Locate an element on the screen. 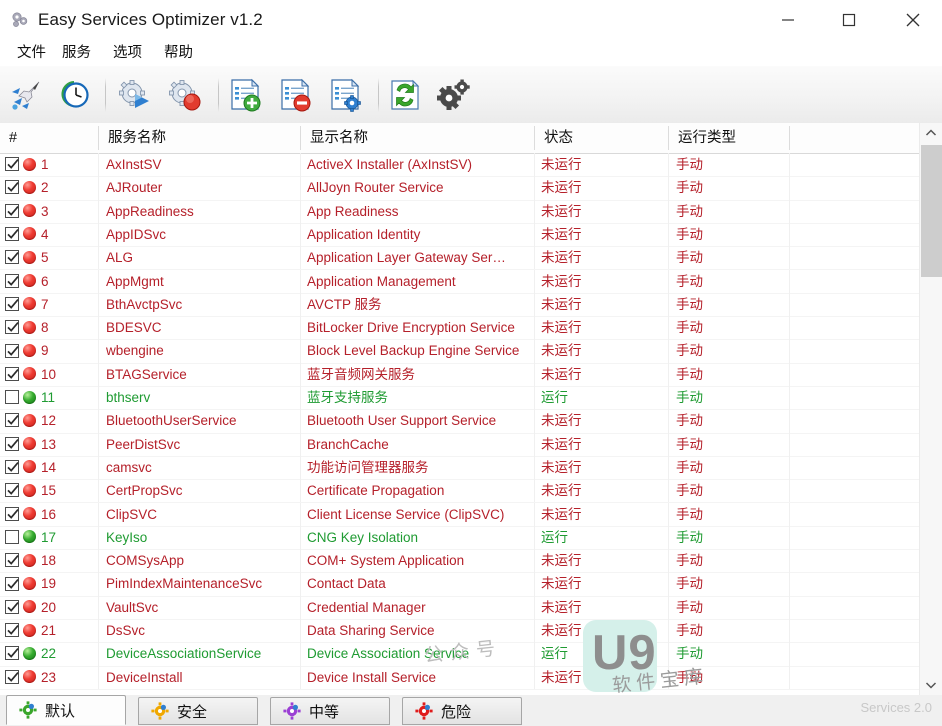  column-filler is located at coordinates (855, 138).